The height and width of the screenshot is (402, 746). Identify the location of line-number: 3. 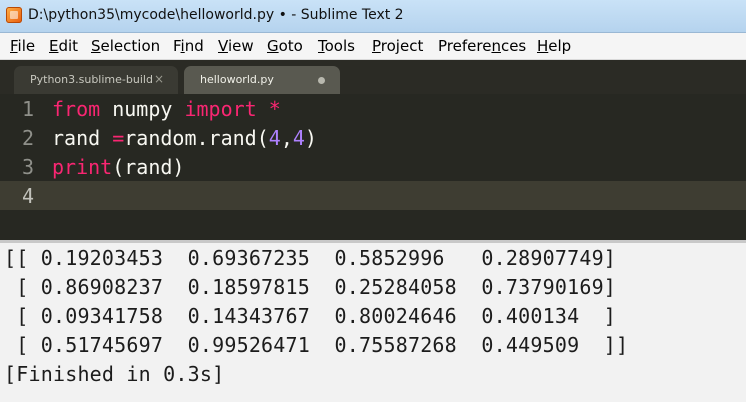
(27, 167).